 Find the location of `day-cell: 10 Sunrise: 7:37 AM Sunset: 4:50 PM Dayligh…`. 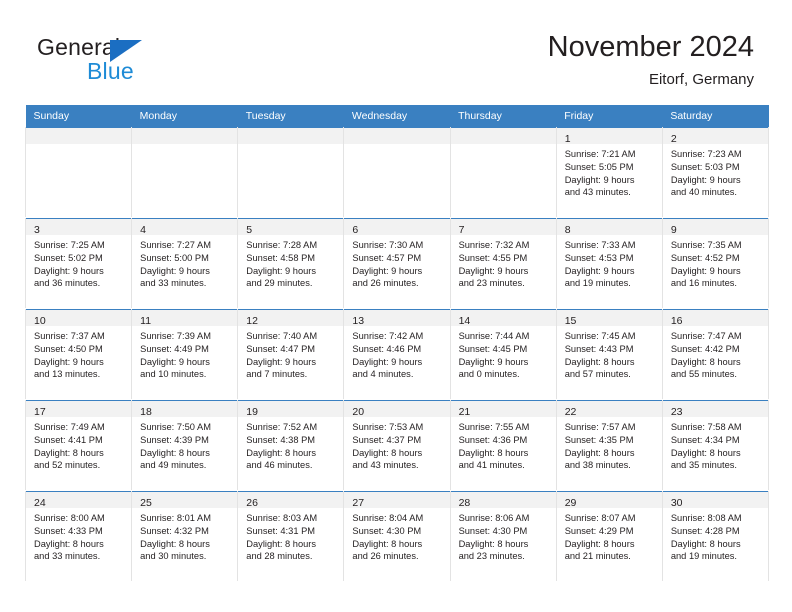

day-cell: 10 Sunrise: 7:37 AM Sunset: 4:50 PM Dayligh… is located at coordinates (79, 354).